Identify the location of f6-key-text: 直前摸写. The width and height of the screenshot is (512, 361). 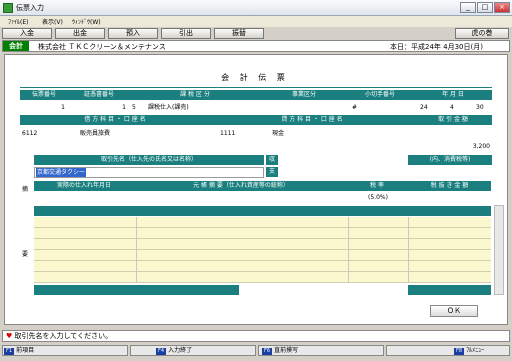
(286, 350).